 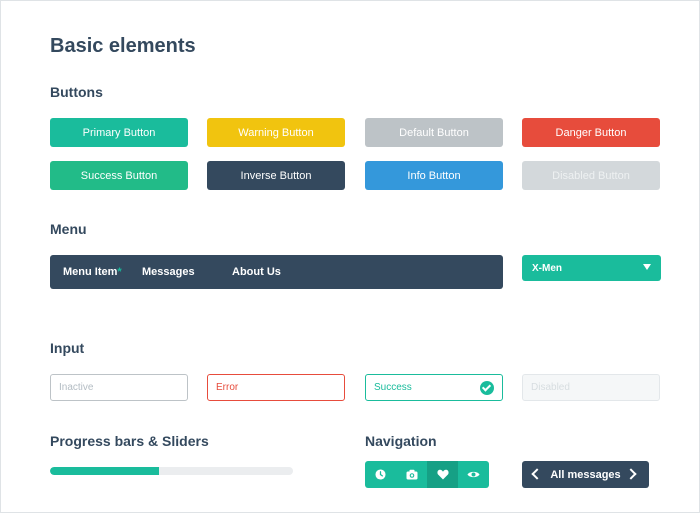 I want to click on navigation-heading: Navigation, so click(x=401, y=441).